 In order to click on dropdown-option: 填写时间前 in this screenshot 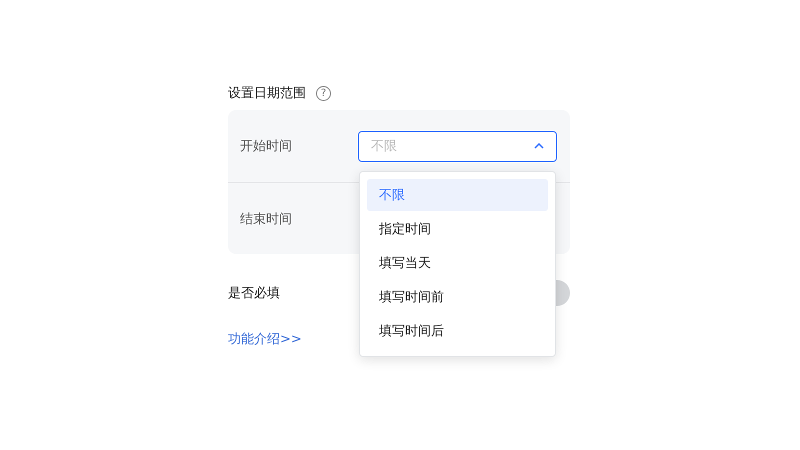, I will do `click(457, 297)`.